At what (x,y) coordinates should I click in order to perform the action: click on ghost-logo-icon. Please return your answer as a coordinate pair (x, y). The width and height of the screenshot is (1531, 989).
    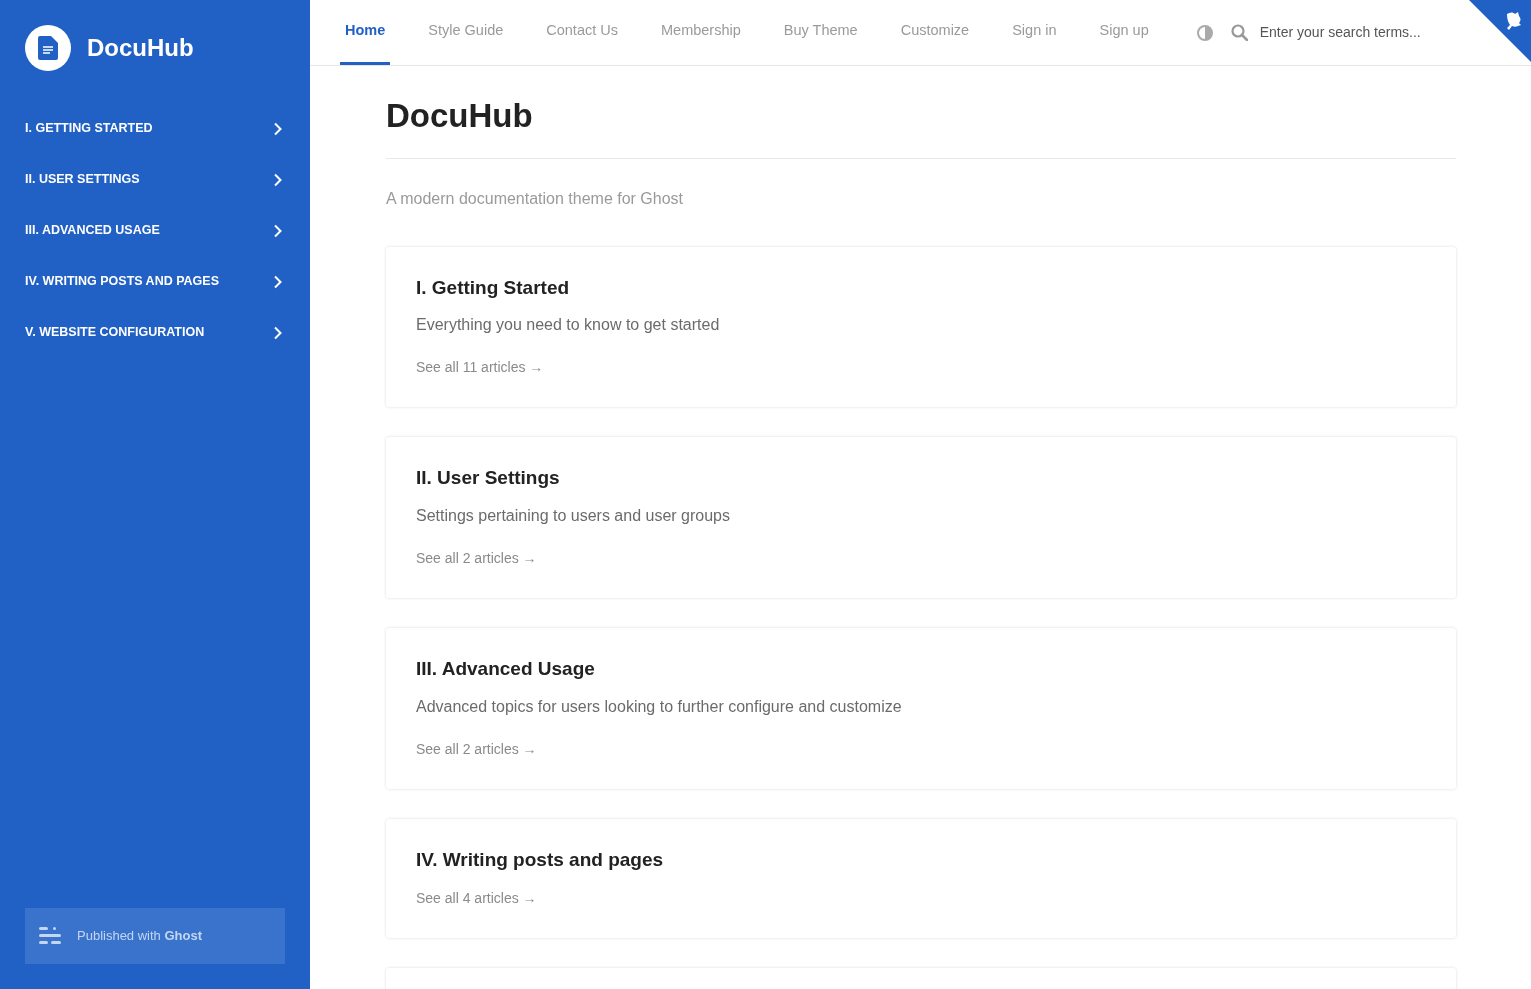
    Looking at the image, I should click on (50, 936).